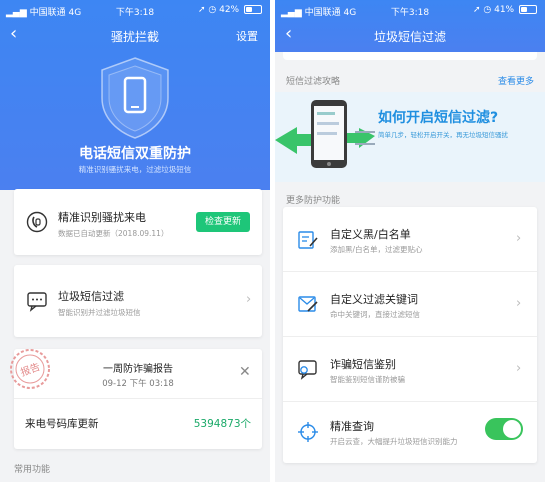 This screenshot has width=545, height=482. I want to click on guide-banner: 如何开启短信过滤? 简单几步，轻松开启开关，再无垃圾短信骚扰, so click(410, 137).